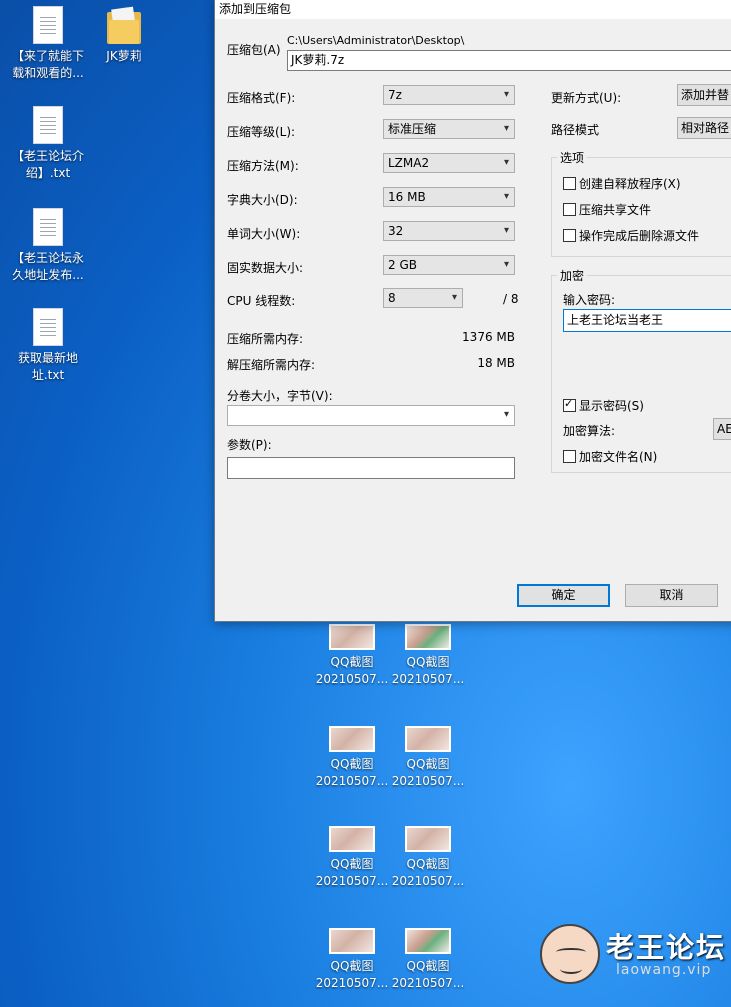  I want to click on word-select: 32 ▾, so click(449, 231).